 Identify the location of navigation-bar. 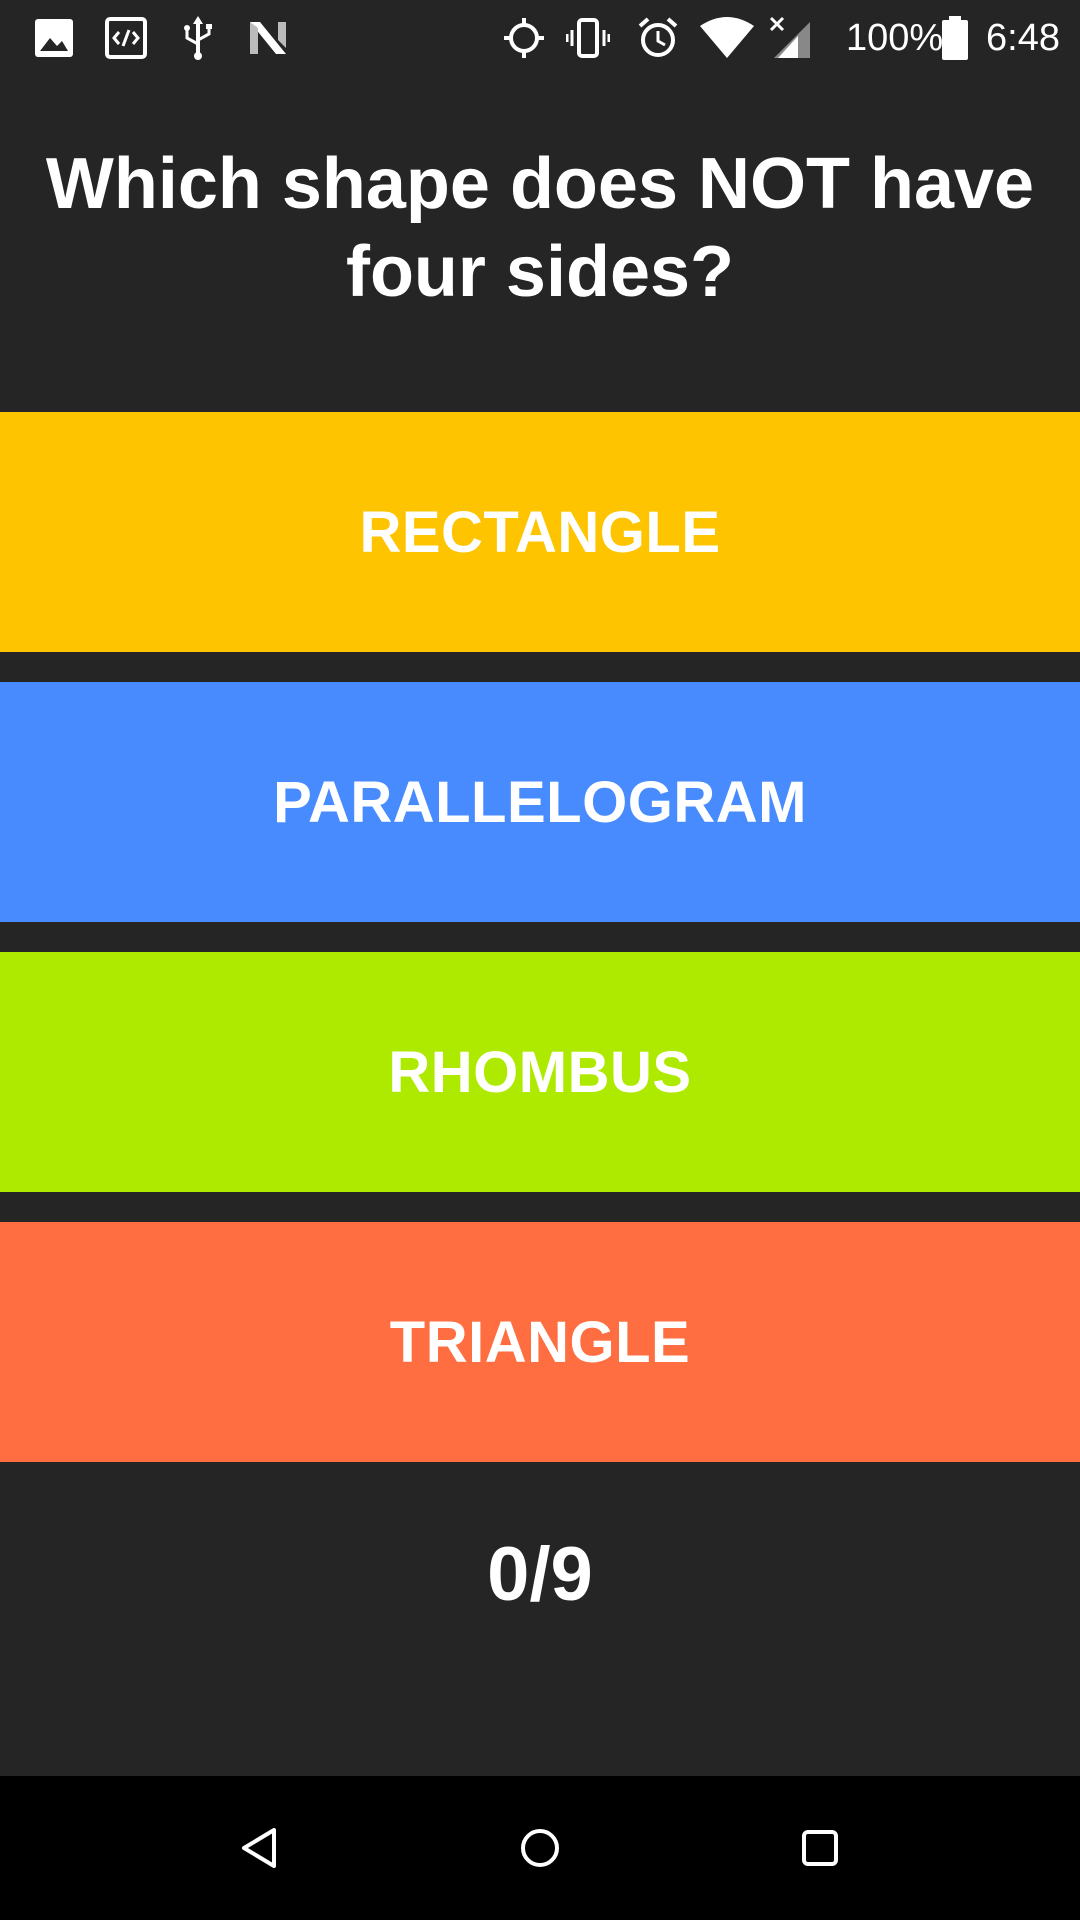
(540, 1848).